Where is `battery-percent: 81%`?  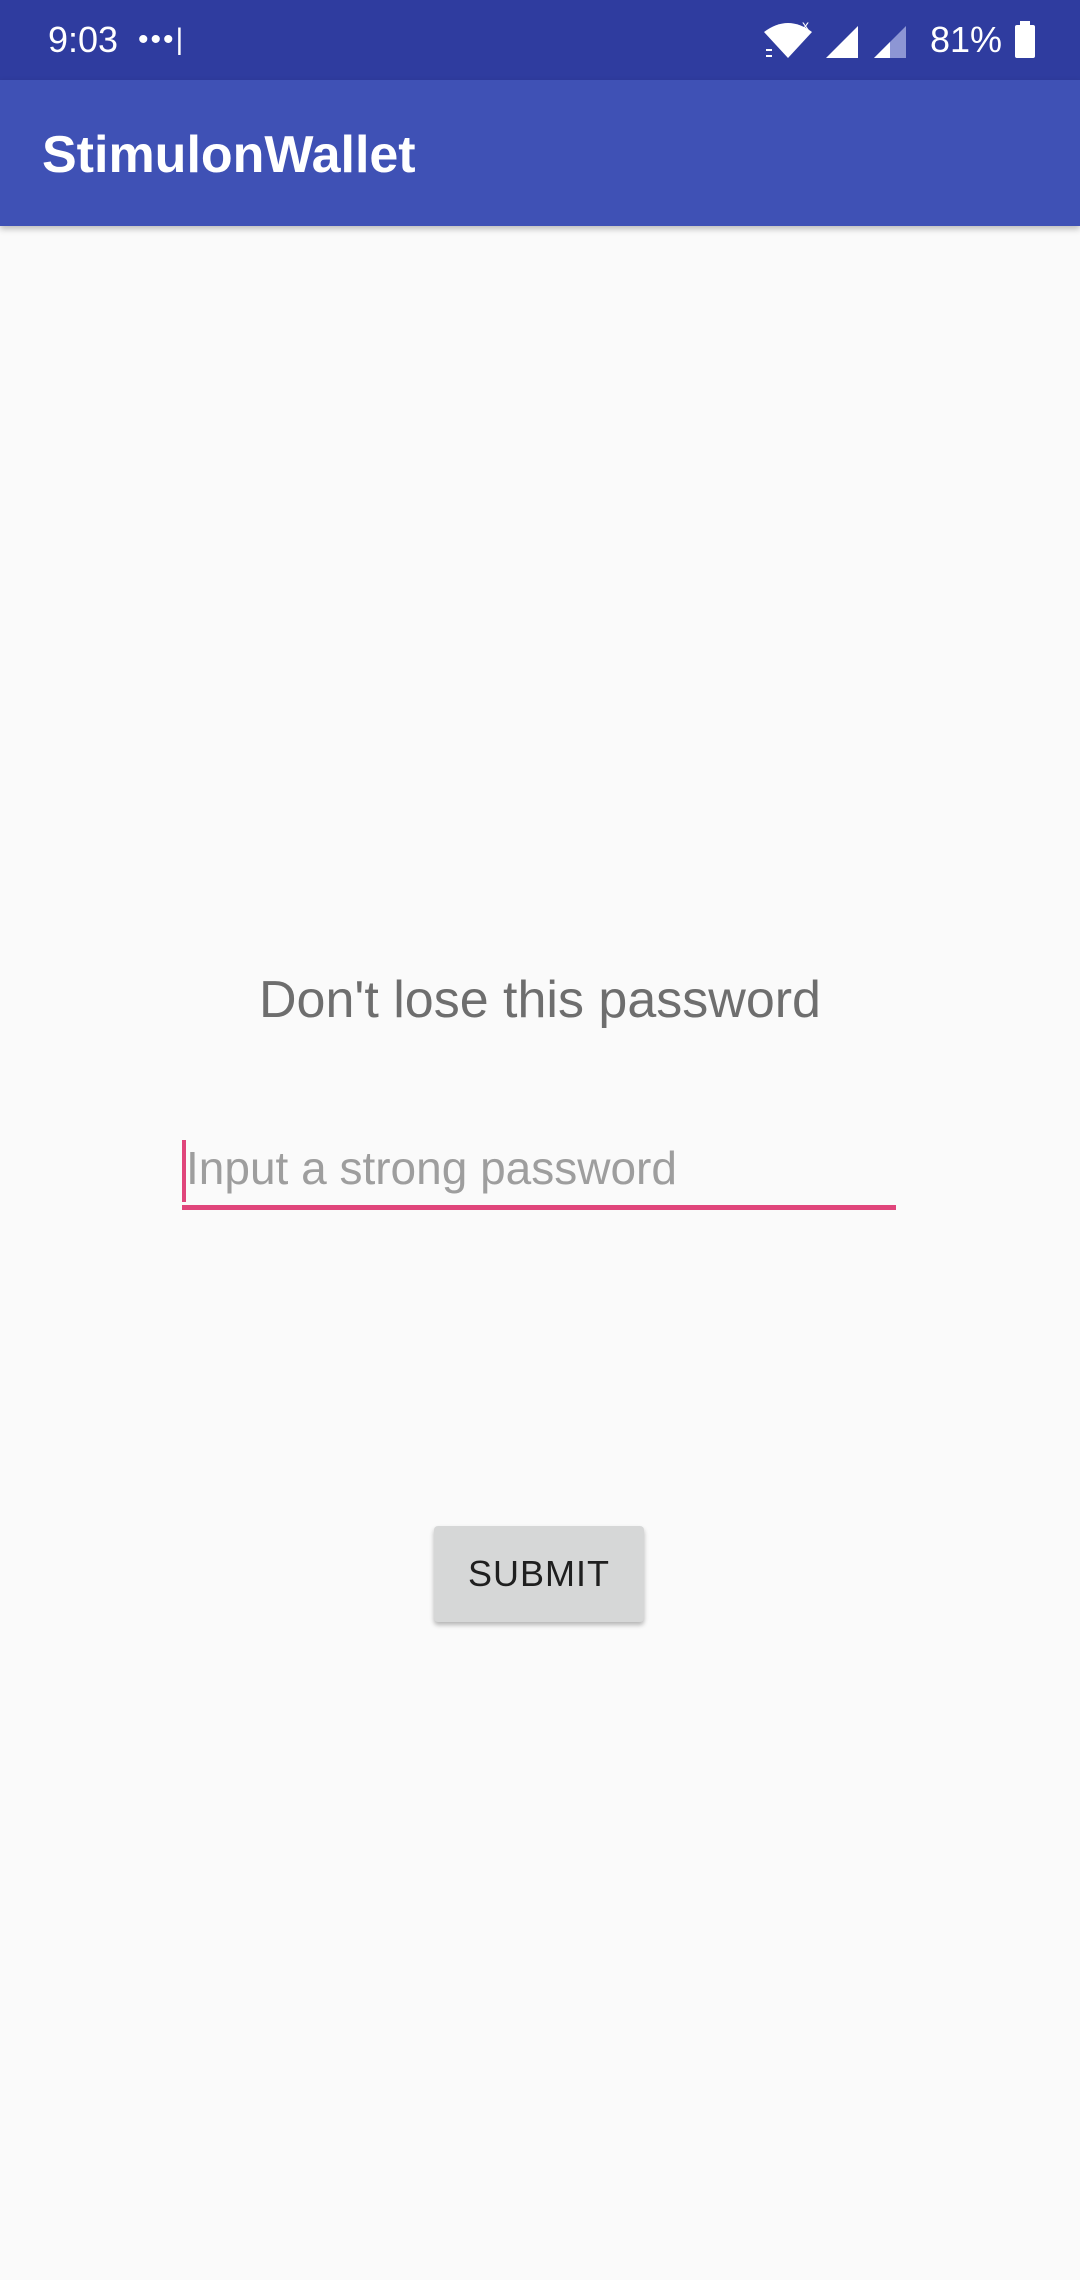
battery-percent: 81% is located at coordinates (965, 39).